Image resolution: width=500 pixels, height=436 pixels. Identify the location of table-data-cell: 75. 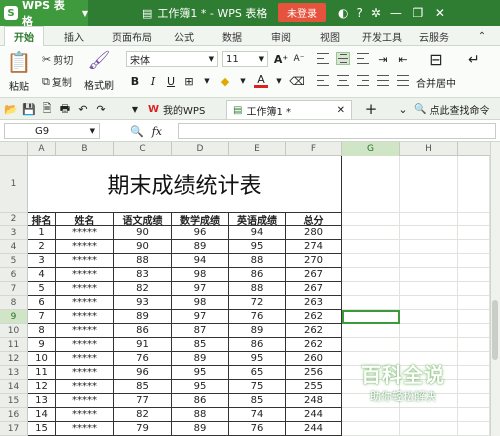
(257, 387).